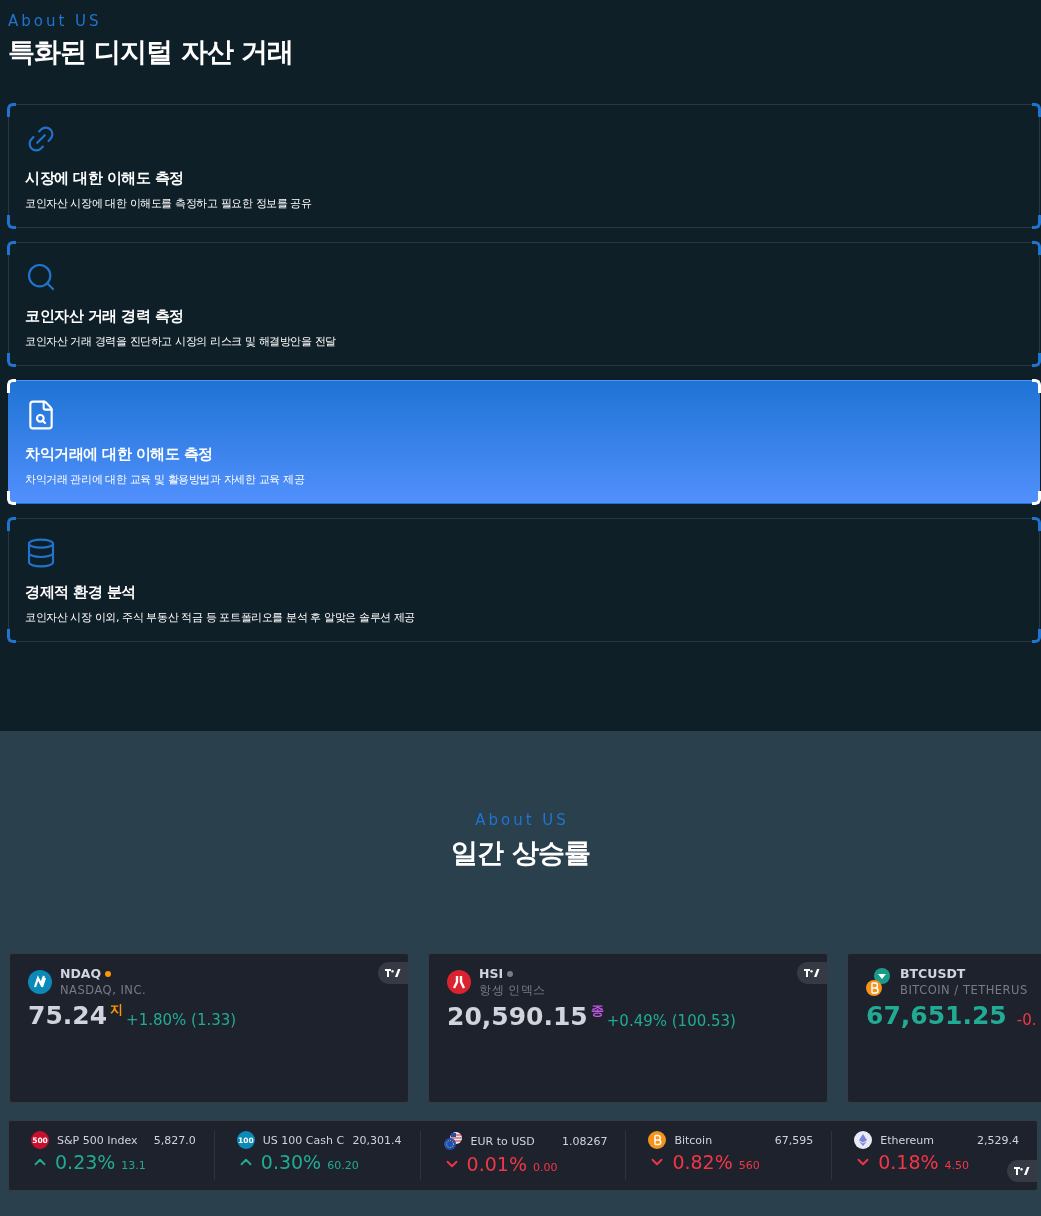 Image resolution: width=1041 pixels, height=1216 pixels. I want to click on instrument-name: BITCOIN / TETHERUS, so click(964, 990).